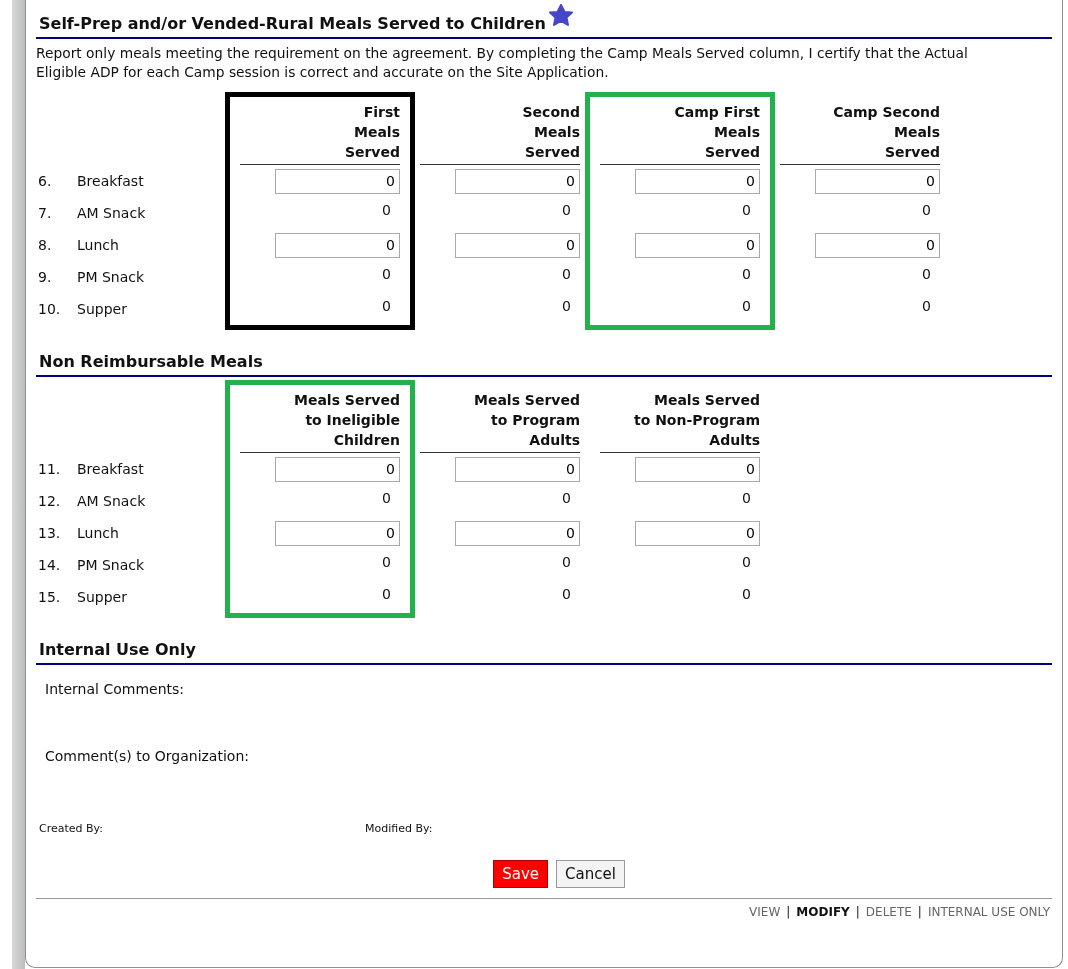 The image size is (1068, 969). I want to click on created-by-label: Created By:, so click(71, 829).